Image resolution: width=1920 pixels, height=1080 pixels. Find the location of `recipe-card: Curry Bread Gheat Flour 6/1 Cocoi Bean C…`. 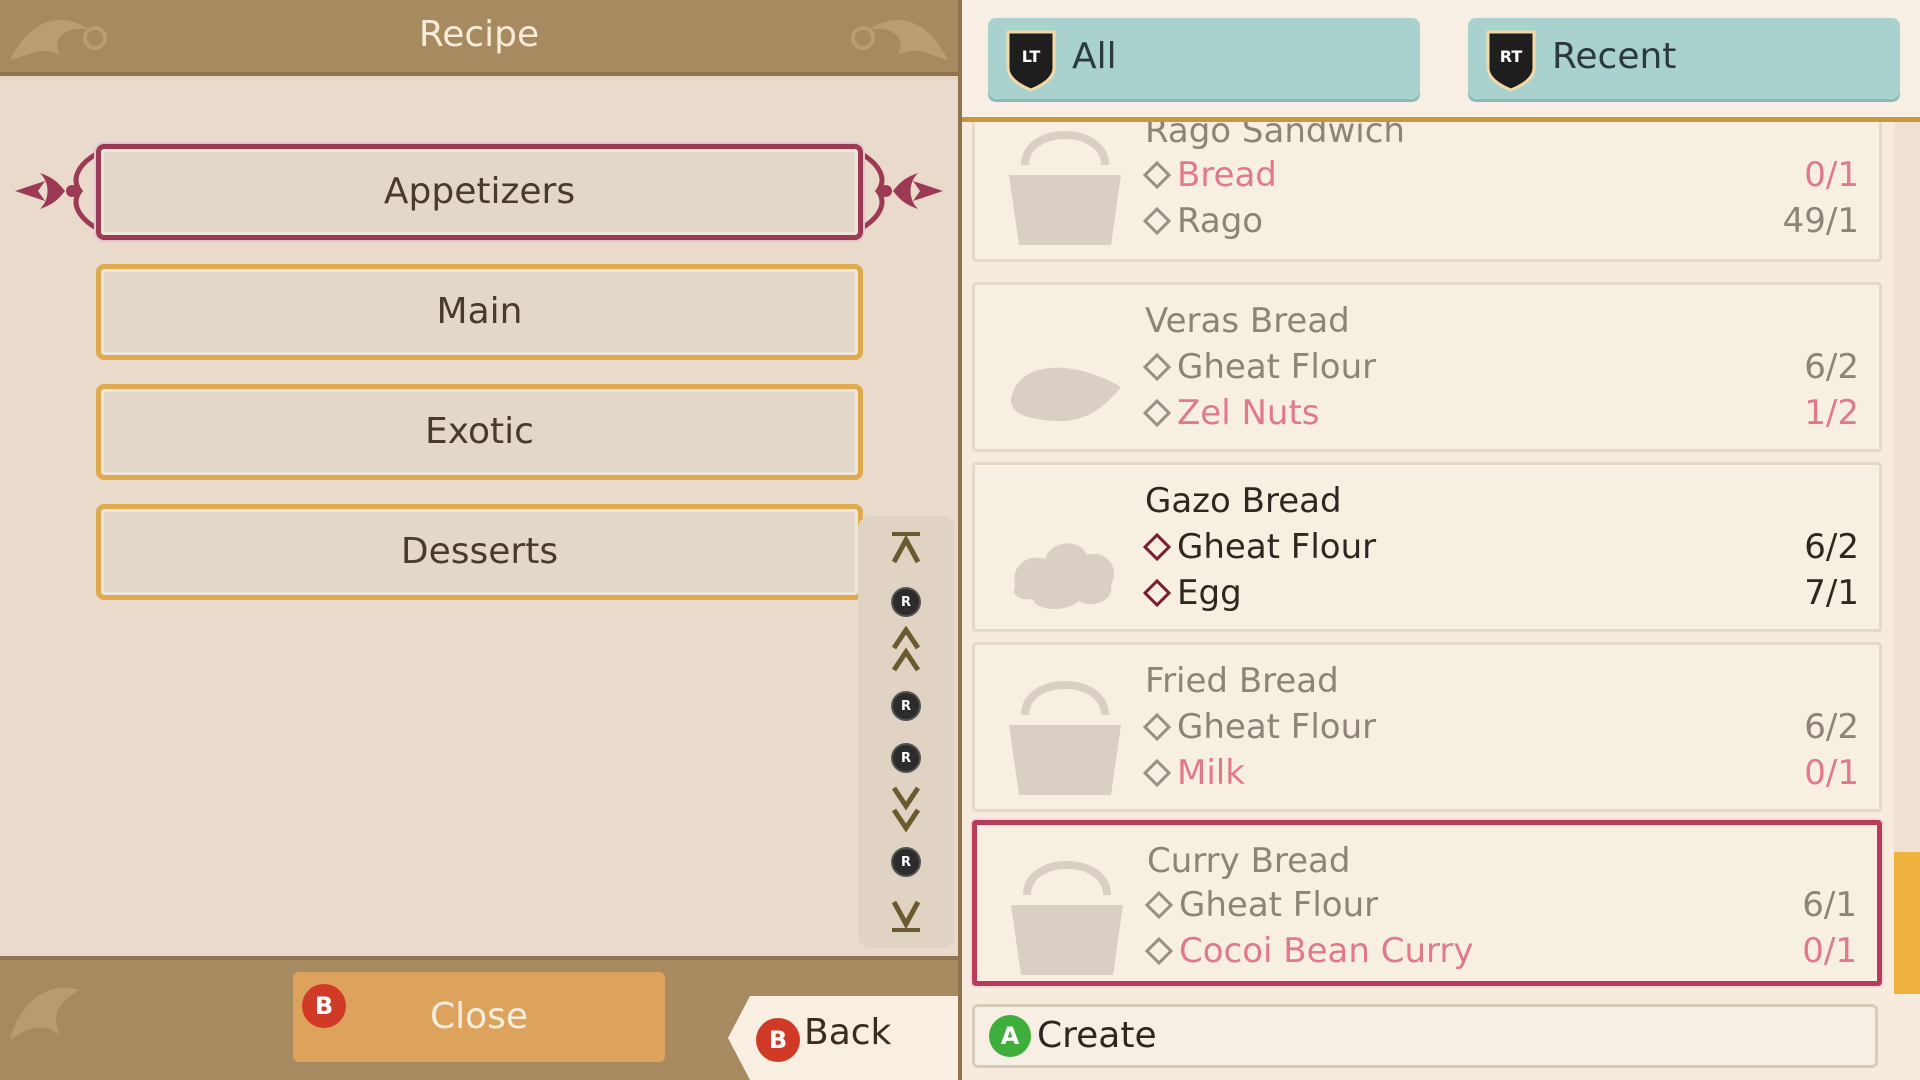

recipe-card: Curry Bread Gheat Flour 6/1 Cocoi Bean C… is located at coordinates (1427, 903).